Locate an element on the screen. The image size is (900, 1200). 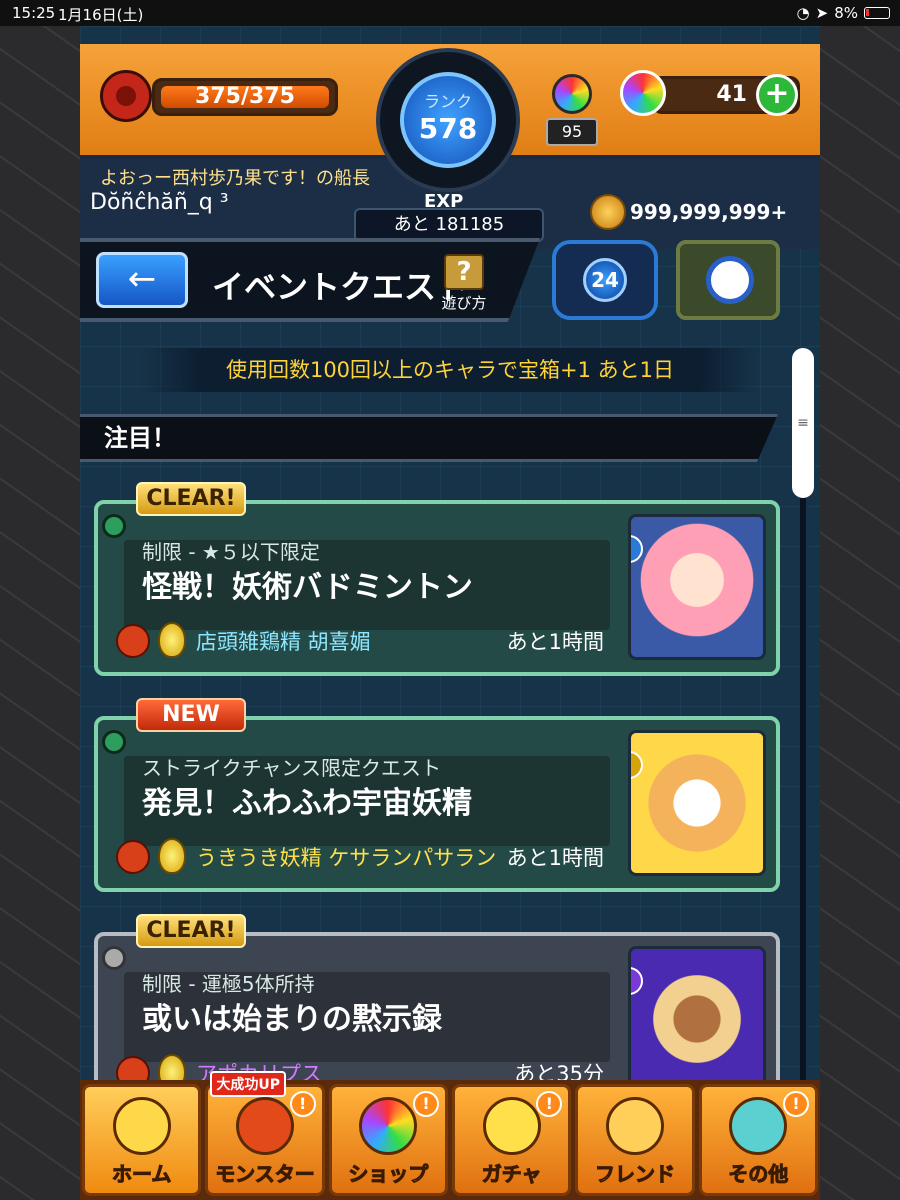
rank-core: ランク 578 is located at coordinates (448, 120).